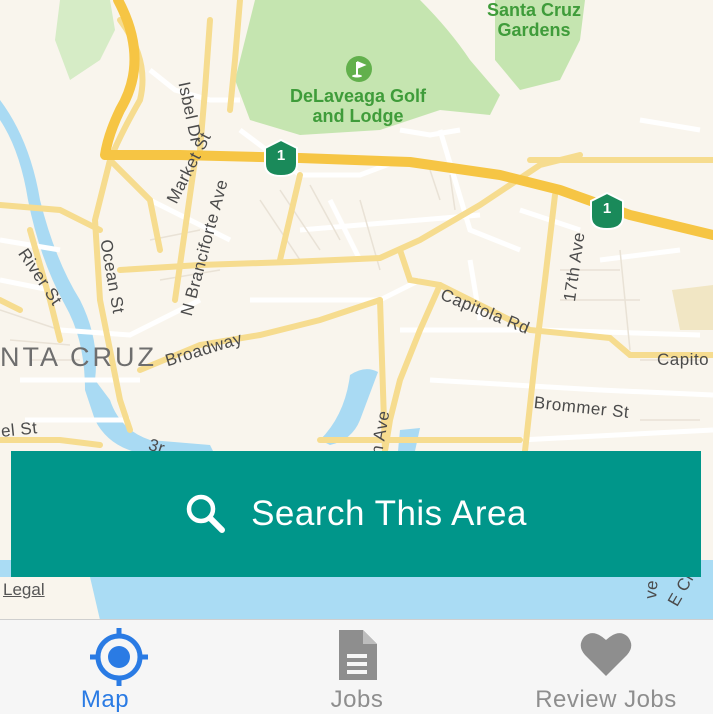  What do you see at coordinates (357, 699) in the screenshot?
I see `tab-jobs-label: Jobs` at bounding box center [357, 699].